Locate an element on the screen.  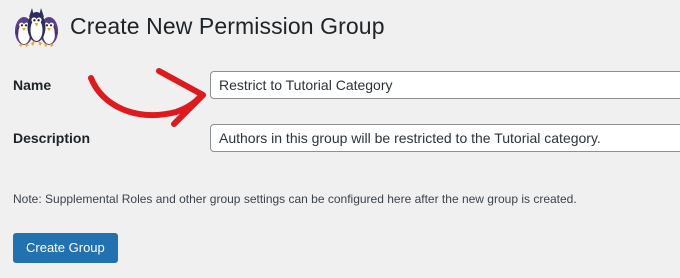
page-title: Create New Permission Group is located at coordinates (227, 25).